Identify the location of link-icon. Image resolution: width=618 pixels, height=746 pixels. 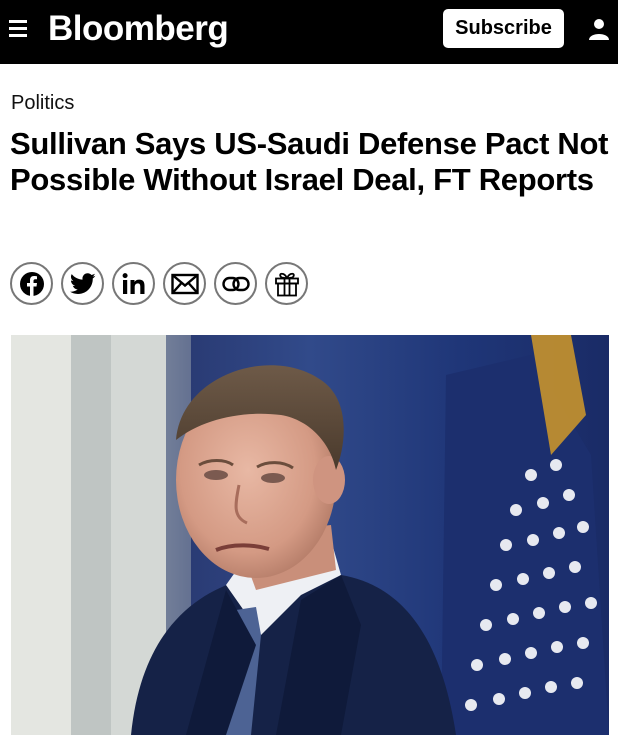
(235, 283).